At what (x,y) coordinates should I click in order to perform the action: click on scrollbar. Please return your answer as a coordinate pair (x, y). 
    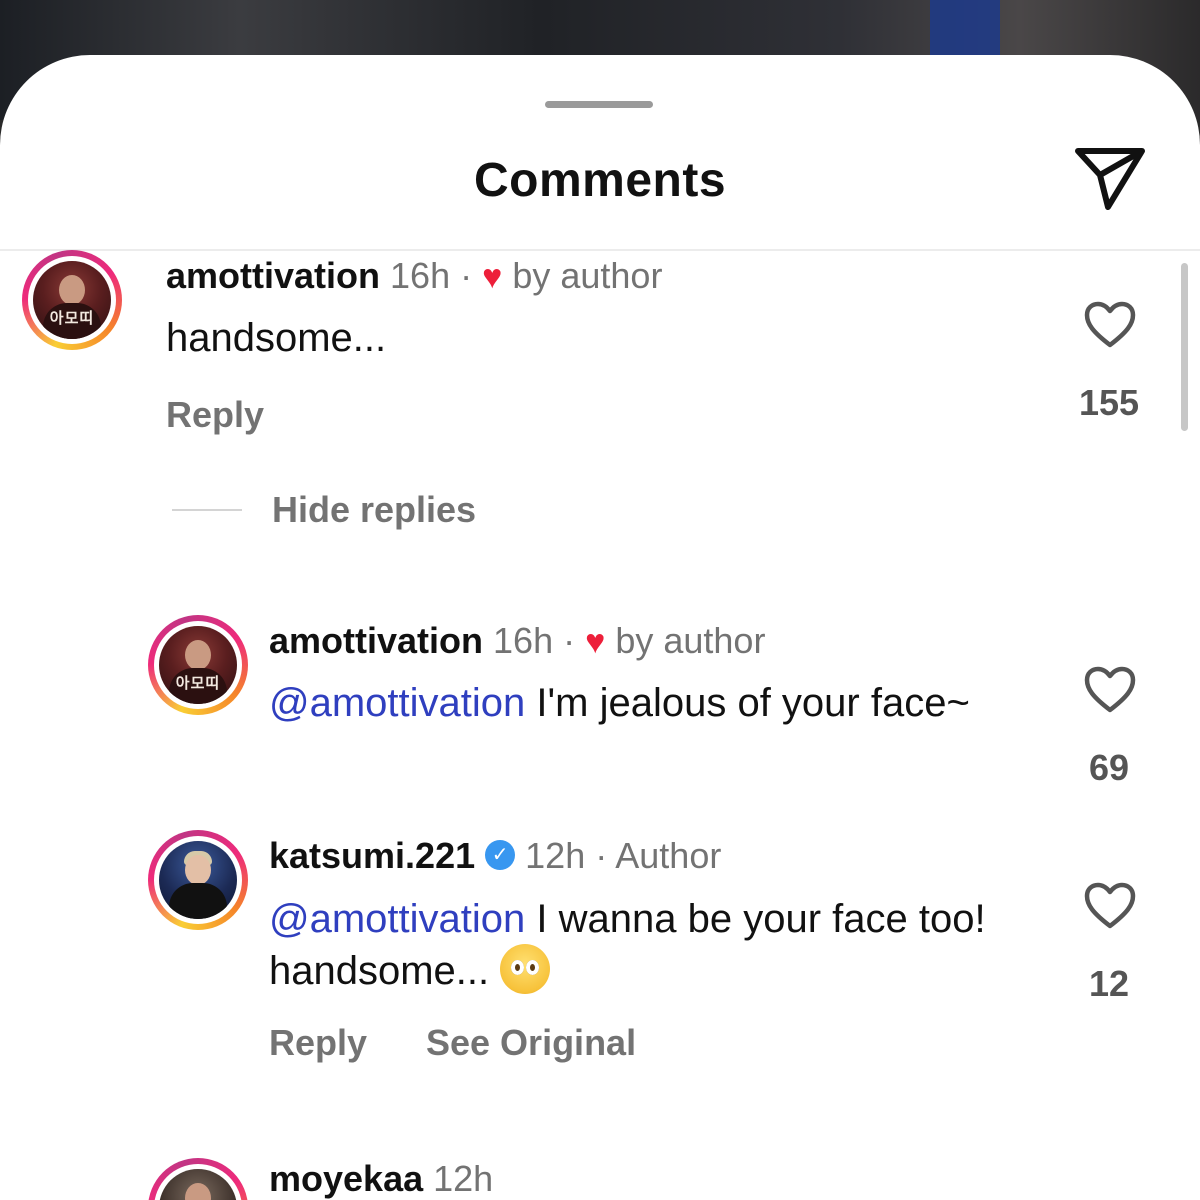
    Looking at the image, I should click on (1184, 347).